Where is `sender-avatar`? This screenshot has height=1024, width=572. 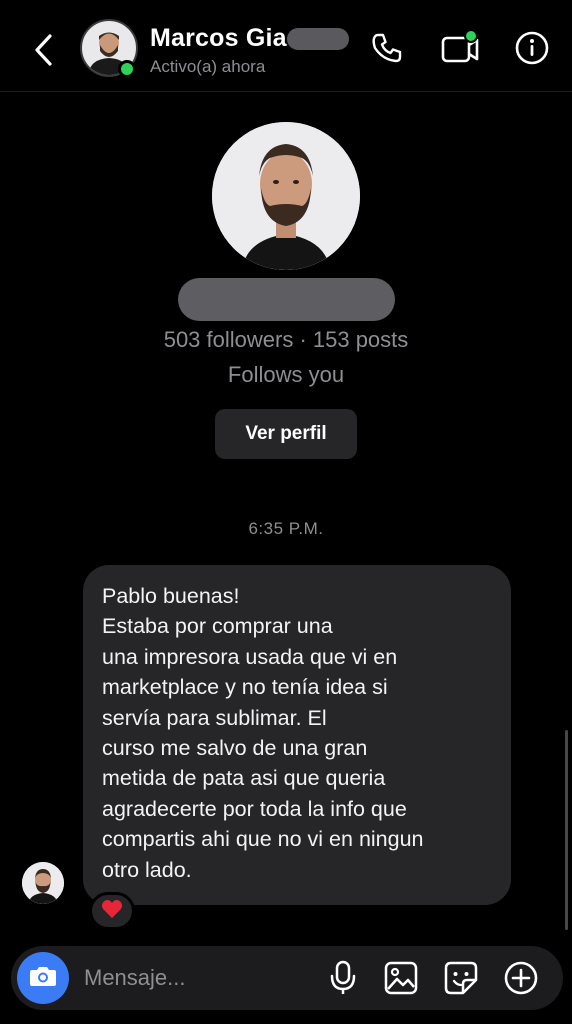 sender-avatar is located at coordinates (43, 883).